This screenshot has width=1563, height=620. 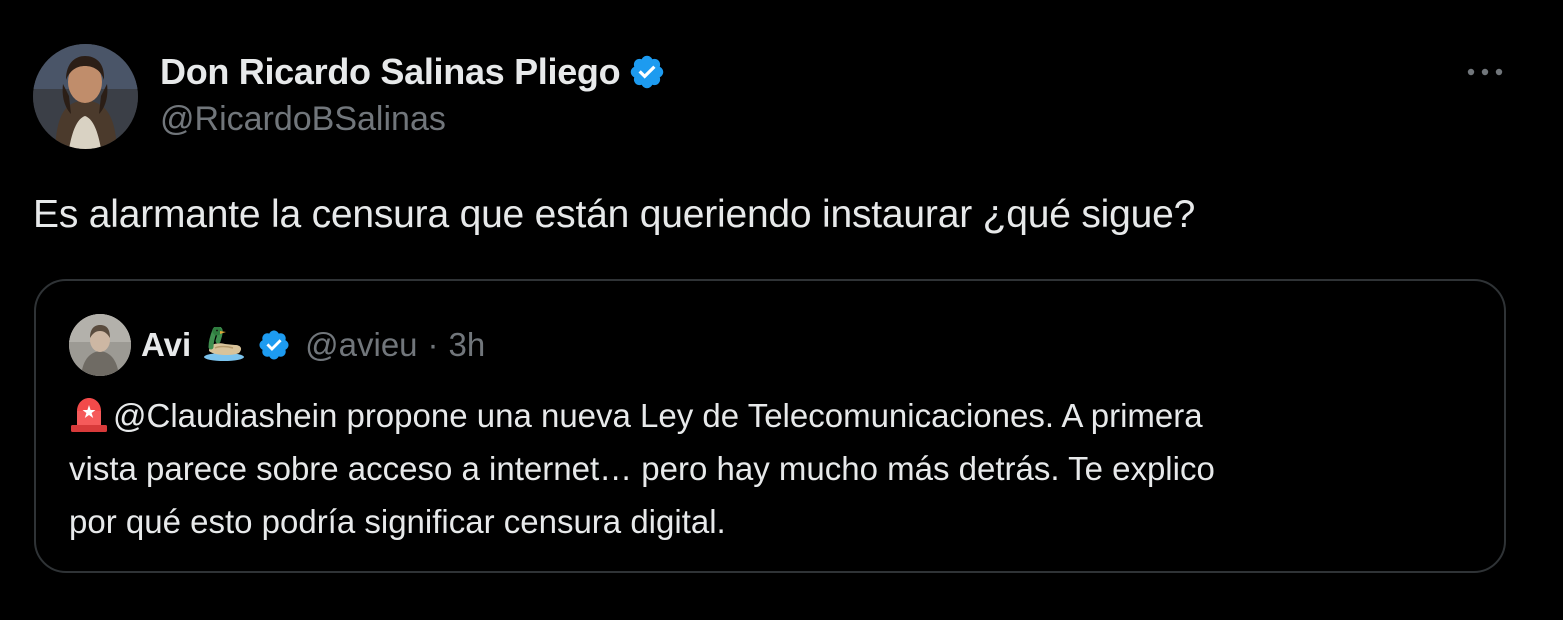 I want to click on quoted-display-name: Avi, so click(x=166, y=345).